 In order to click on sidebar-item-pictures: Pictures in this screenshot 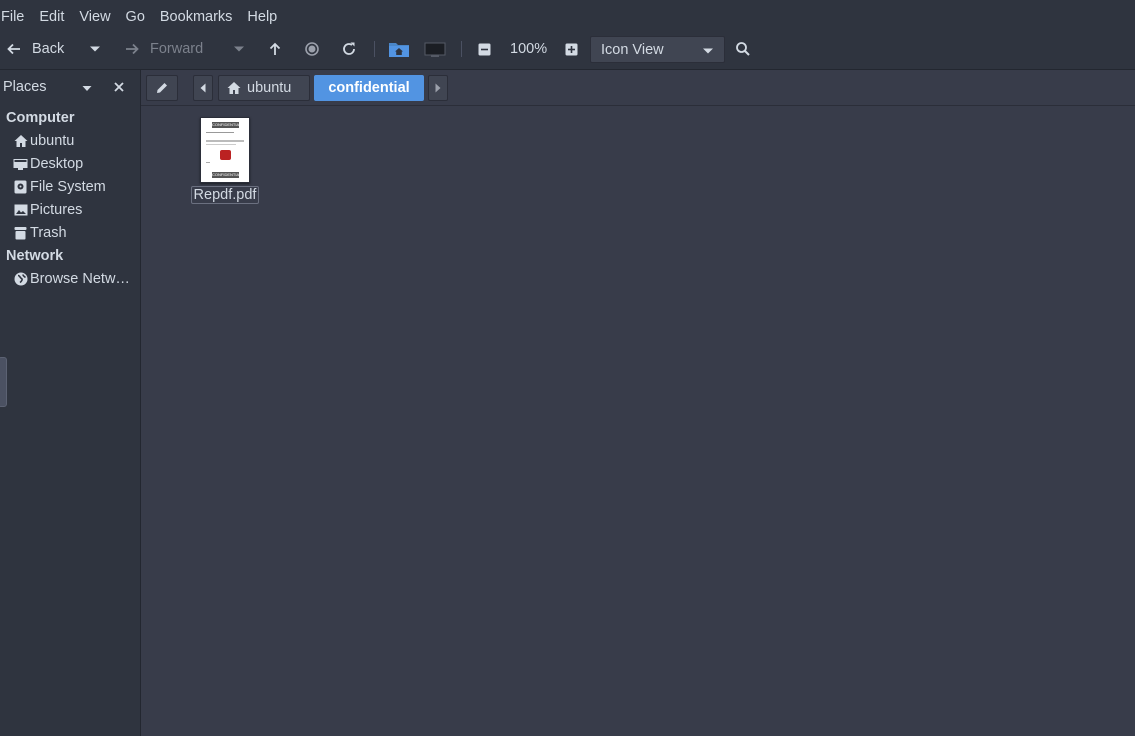, I will do `click(47, 210)`.